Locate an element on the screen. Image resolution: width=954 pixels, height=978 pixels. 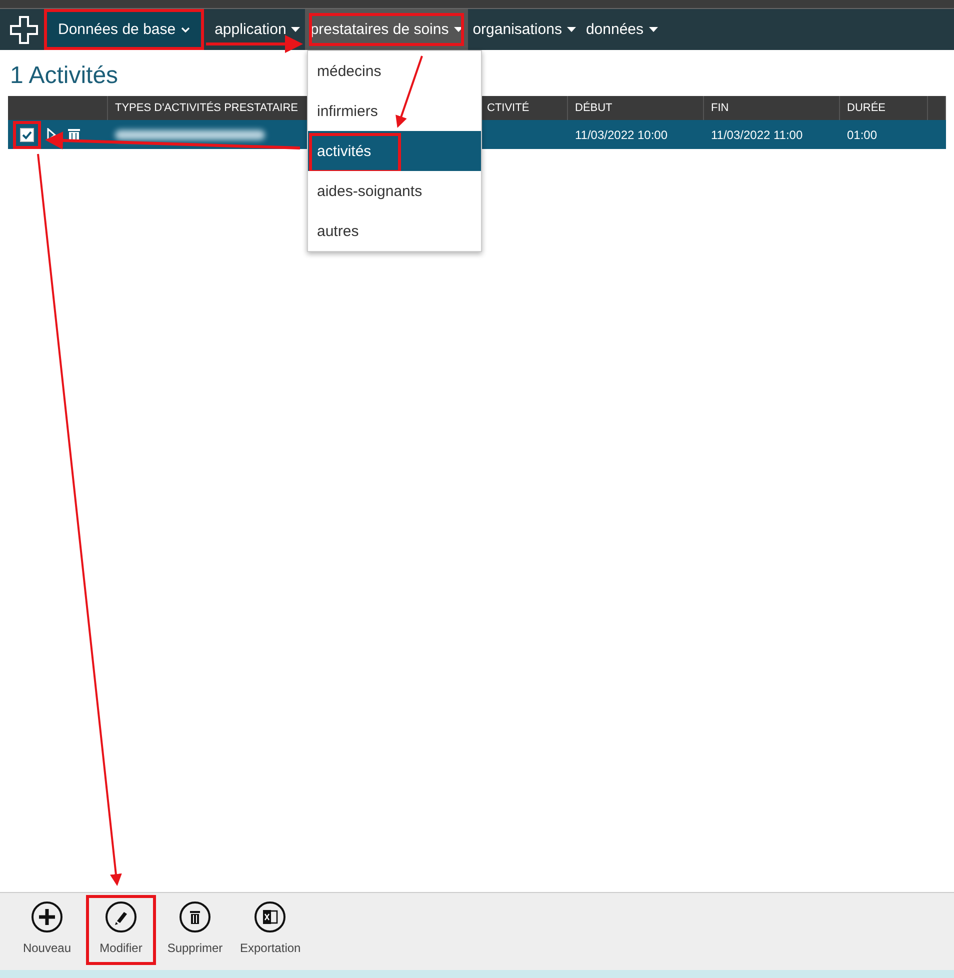
table-cell-text: 11/03/2022 11:00 is located at coordinates (757, 135).